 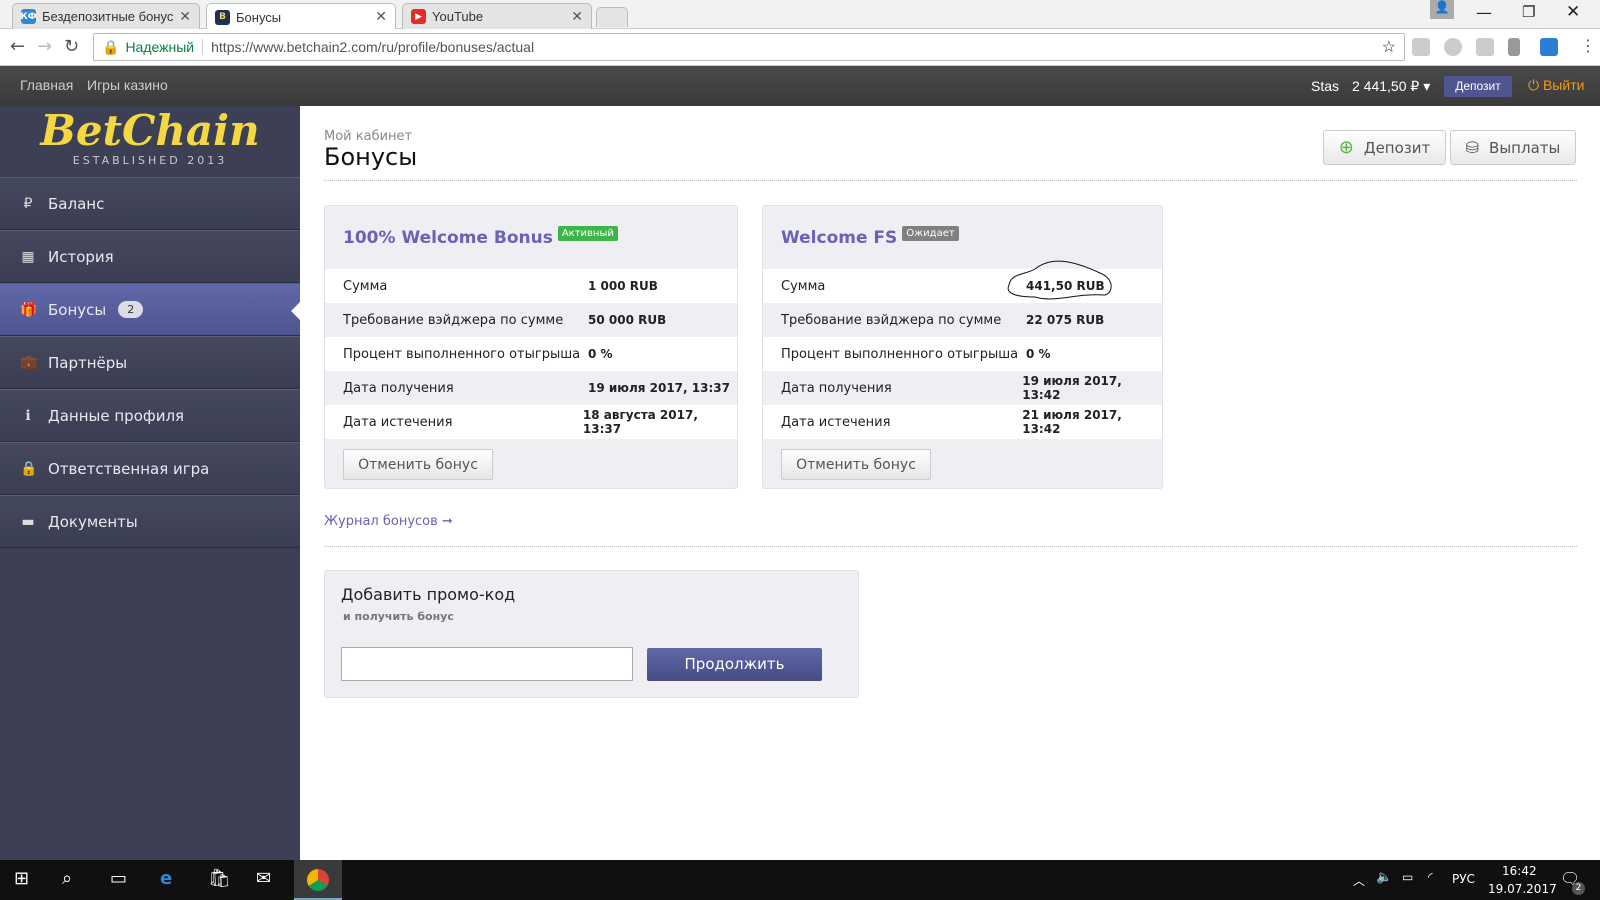 I want to click on betchain-logo: BetChain ESTABLISHED 2013, so click(x=150, y=141).